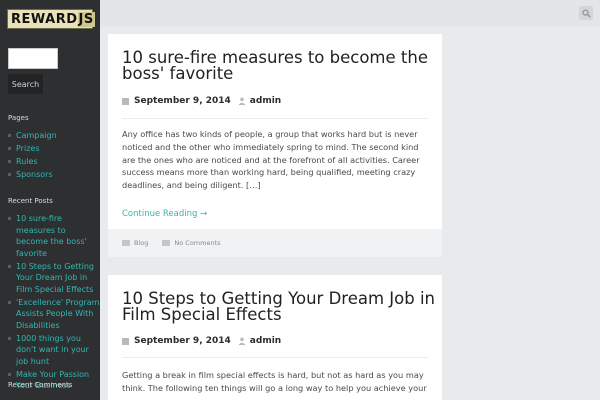  Describe the element at coordinates (32, 136) in the screenshot. I see `page-link-campaign: Campaign` at that location.